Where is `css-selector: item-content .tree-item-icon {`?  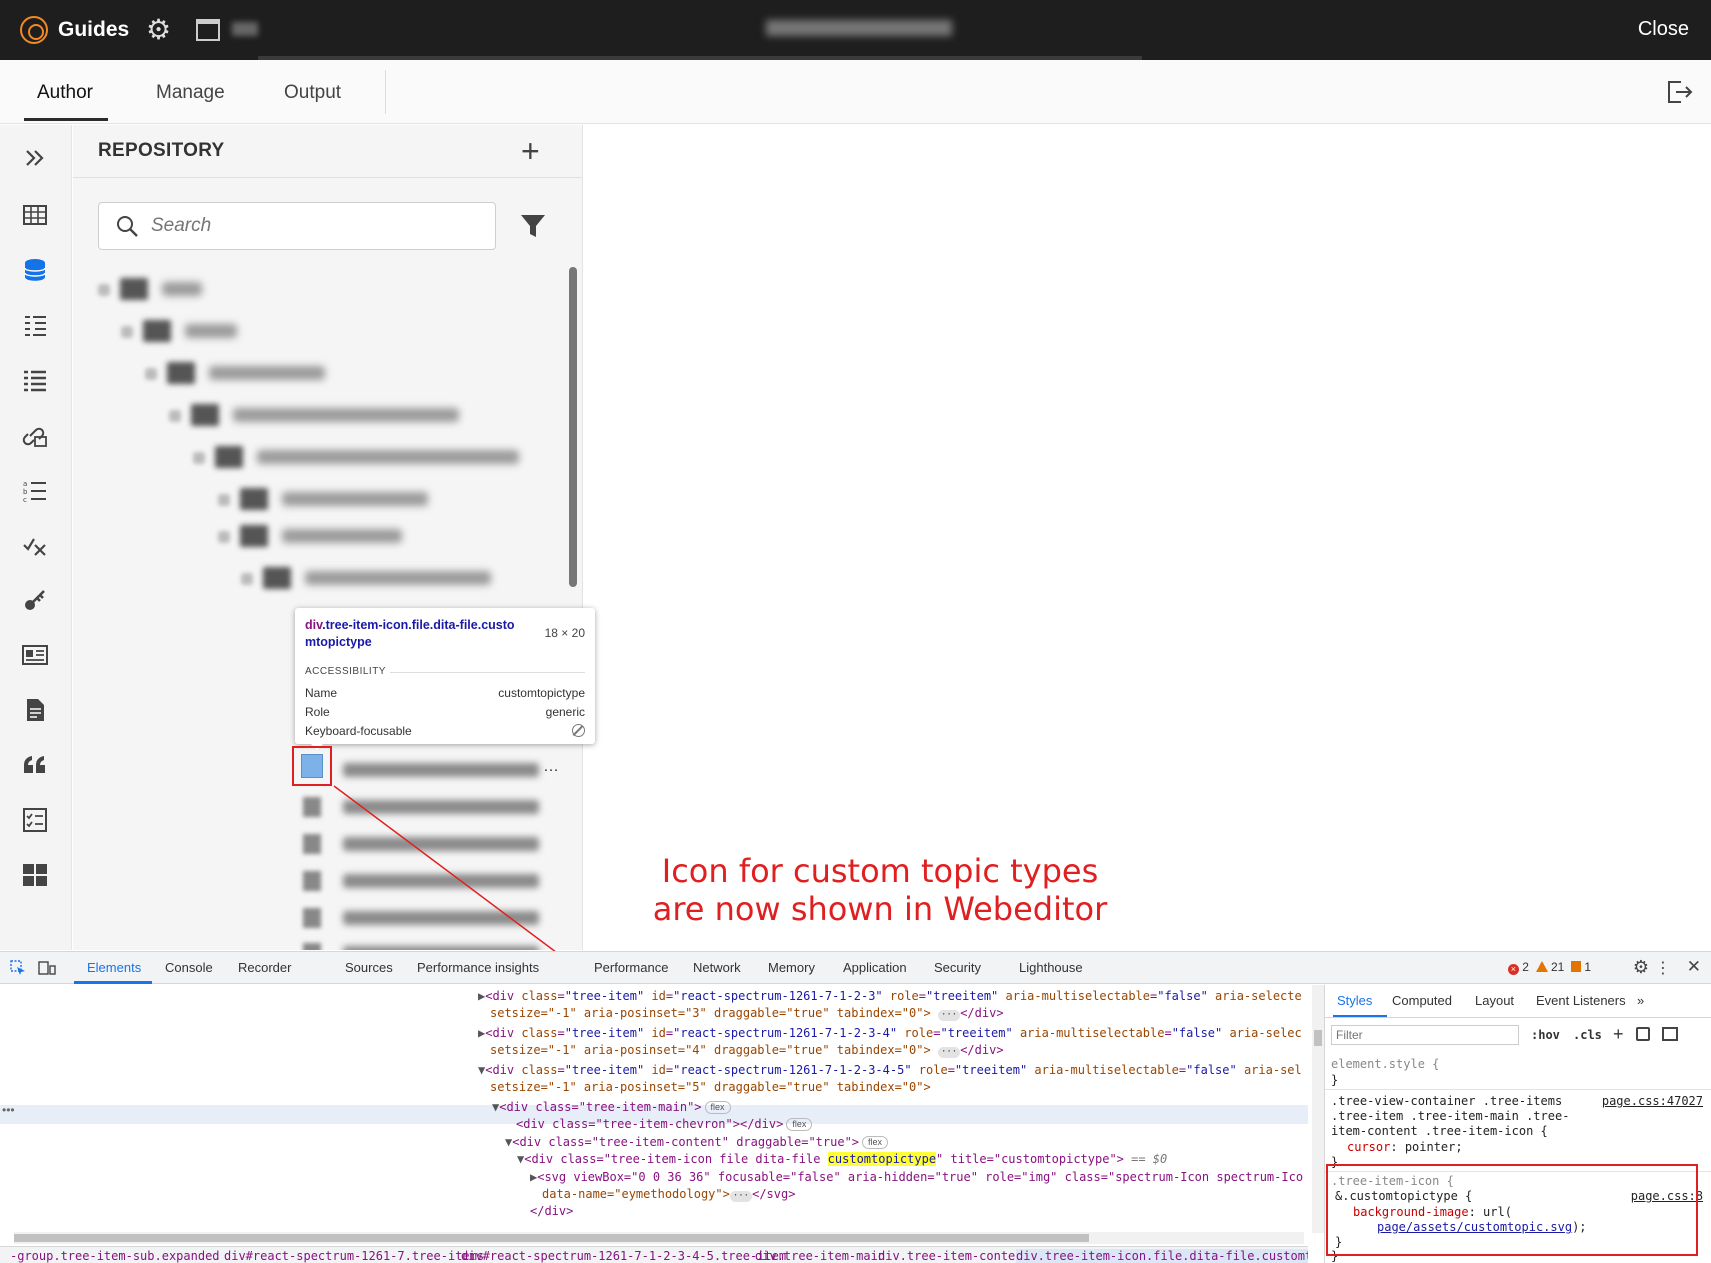 css-selector: item-content .tree-item-icon { is located at coordinates (1439, 1131).